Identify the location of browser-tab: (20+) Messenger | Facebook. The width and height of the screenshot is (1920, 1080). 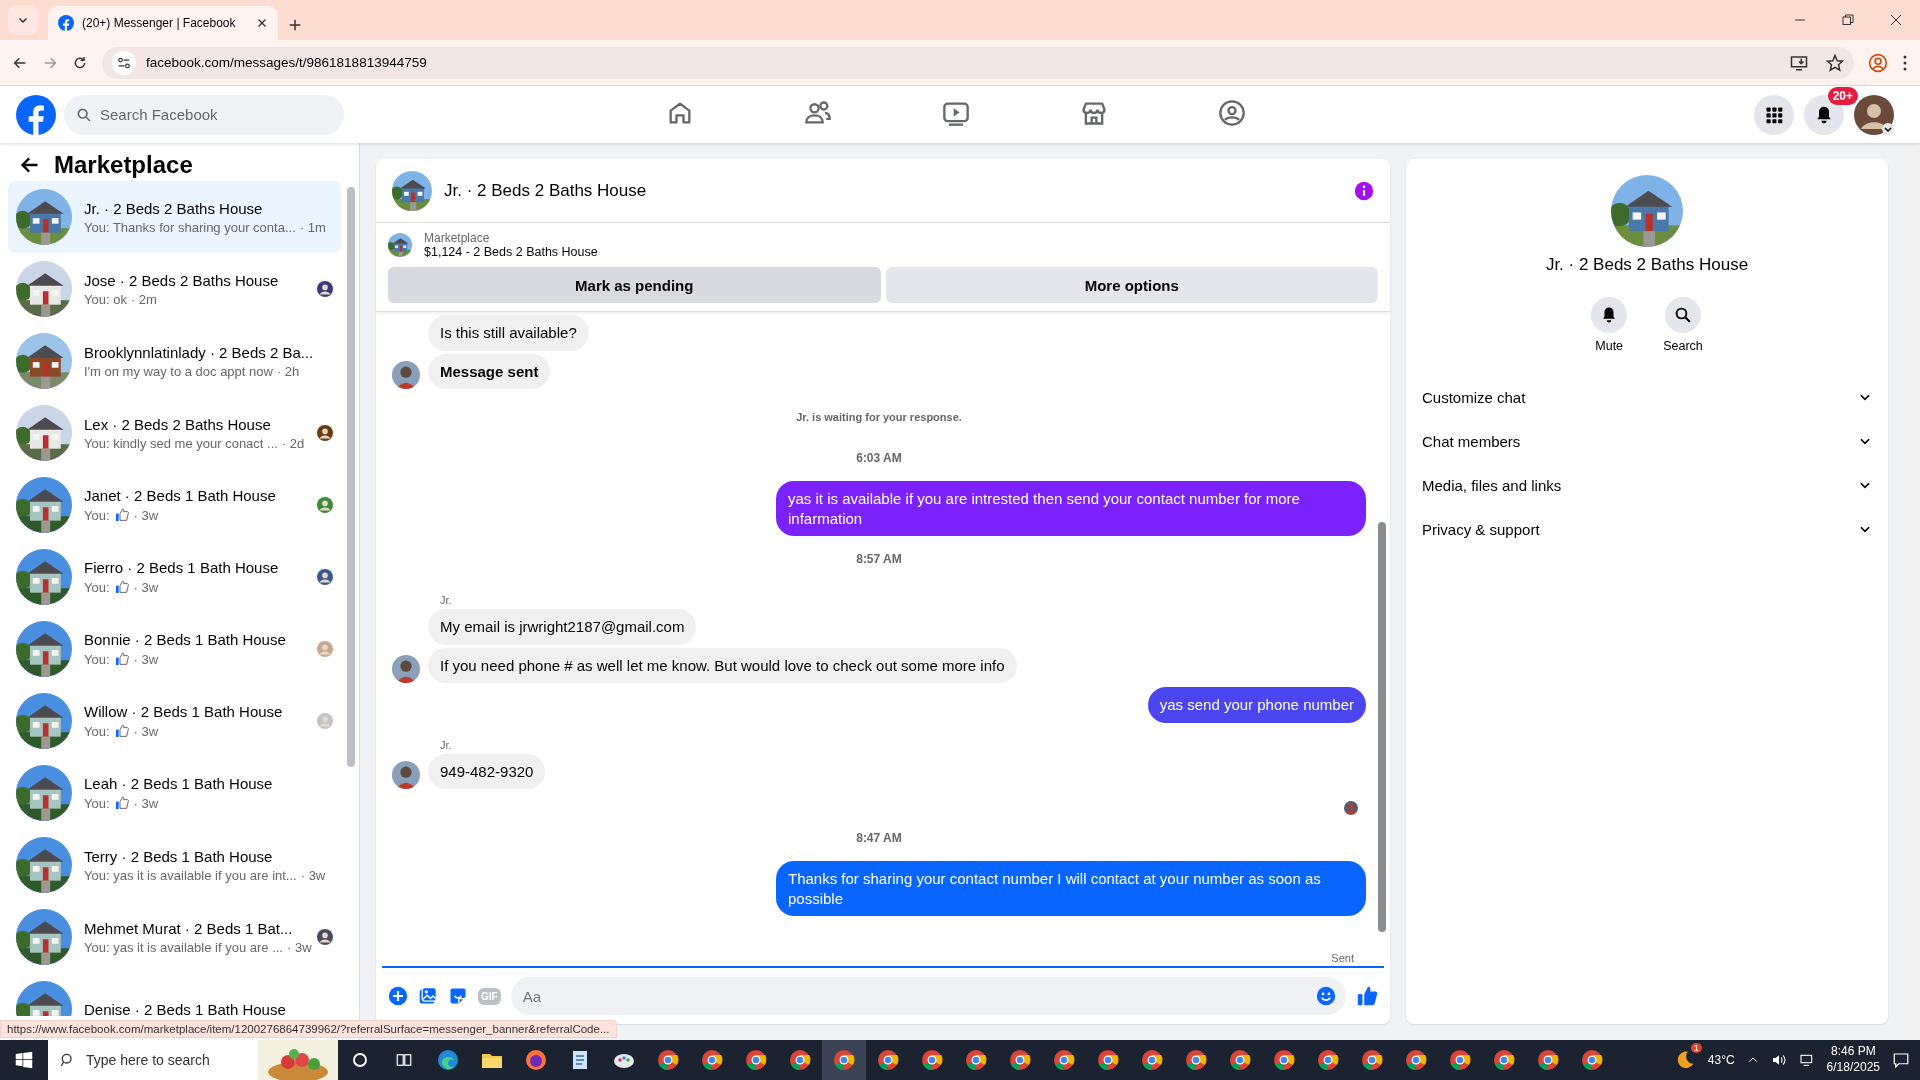
(163, 23).